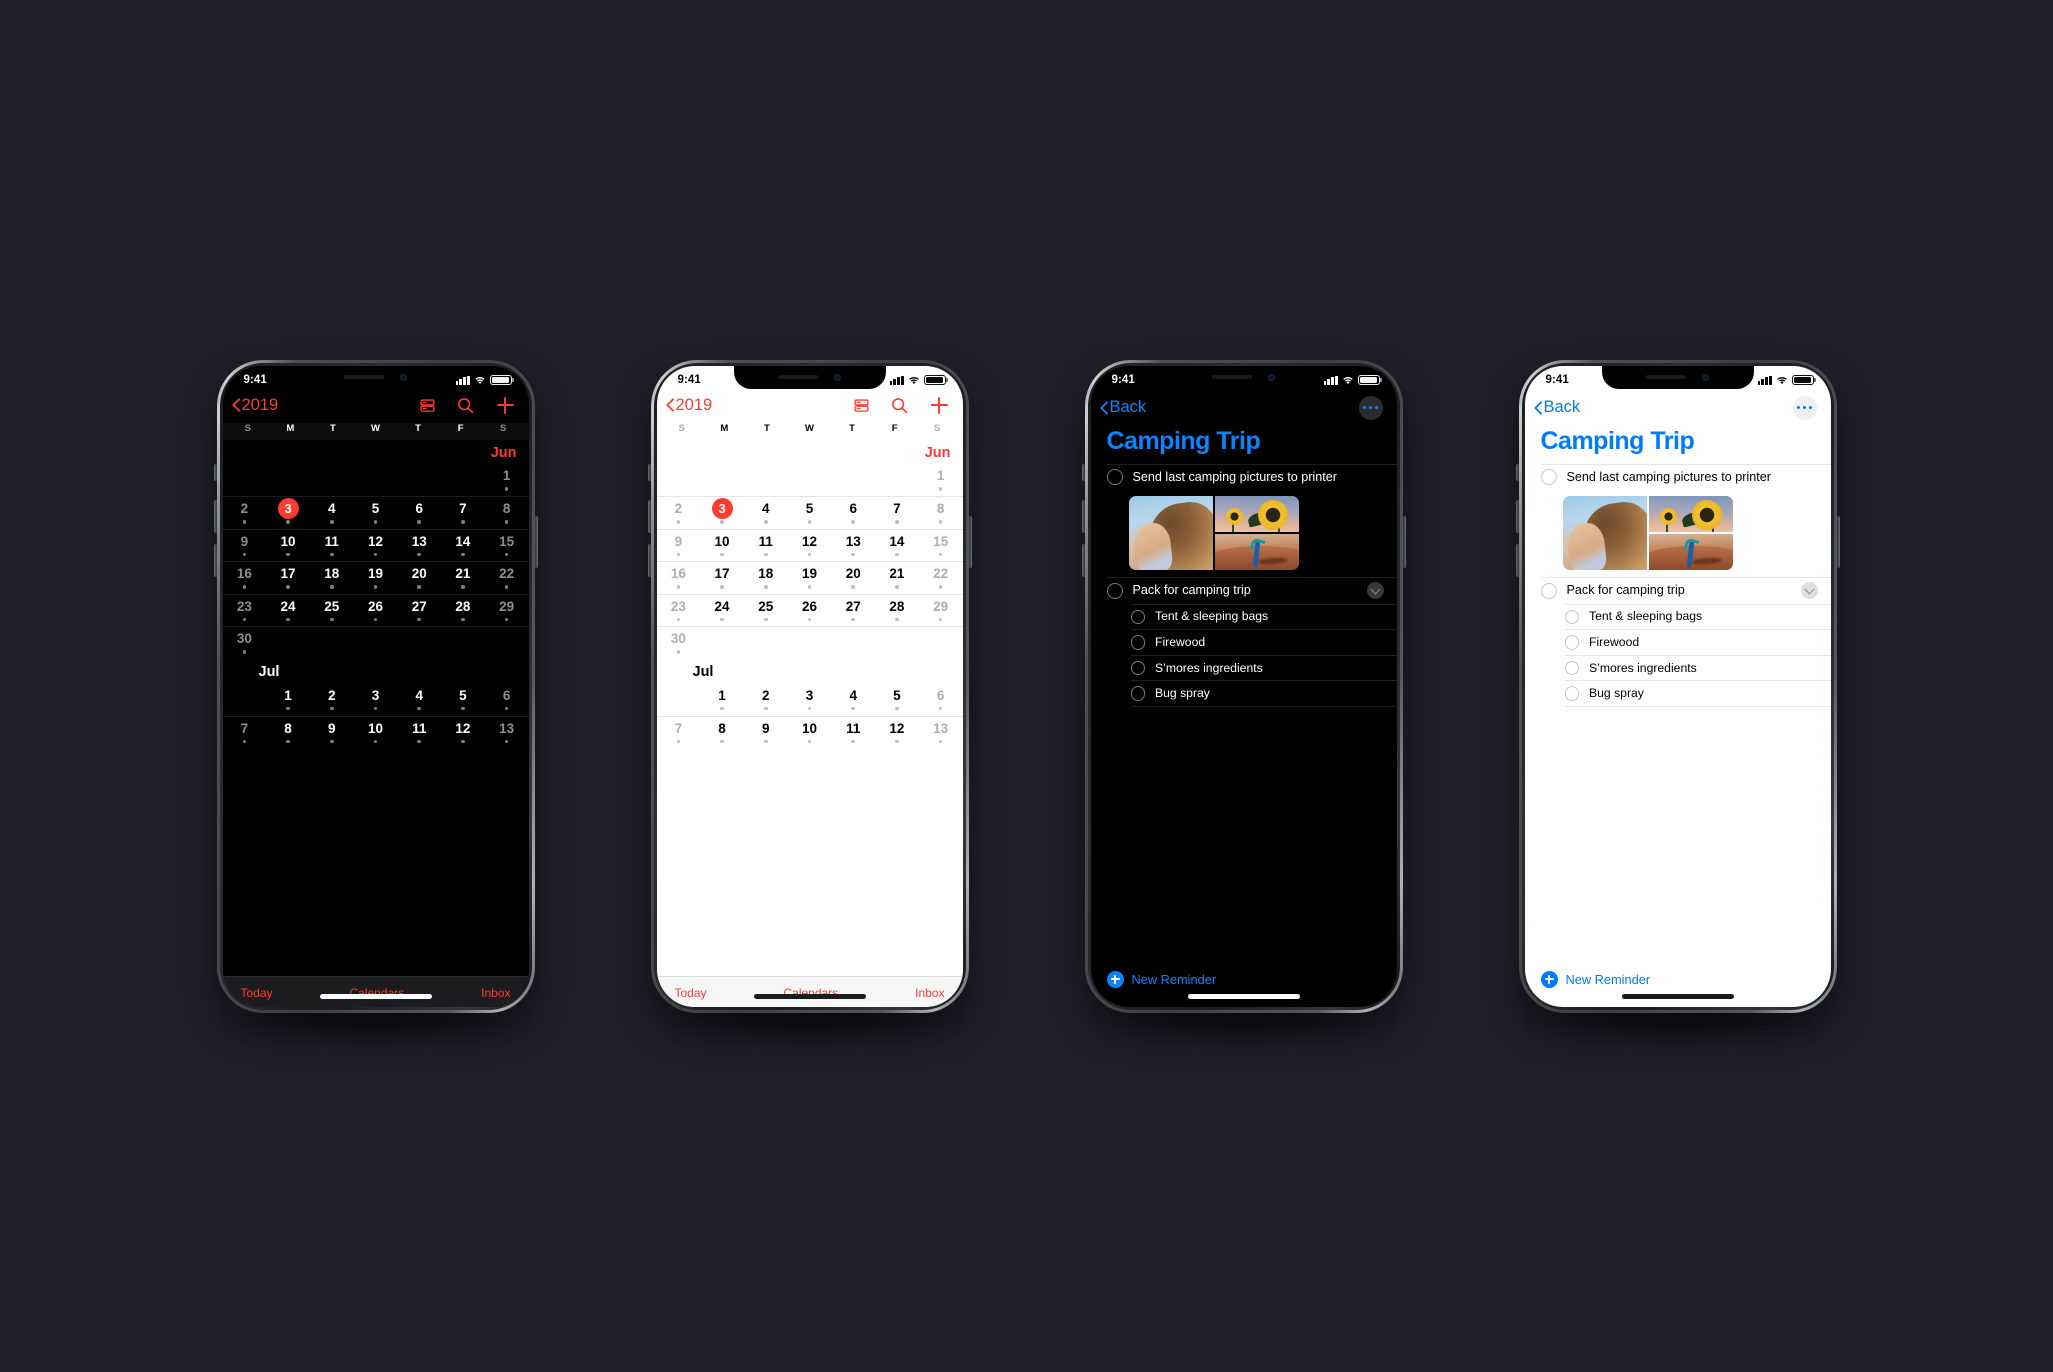 This screenshot has width=2053, height=1372. I want to click on calendar-day-Jun-23: 23, so click(245, 611).